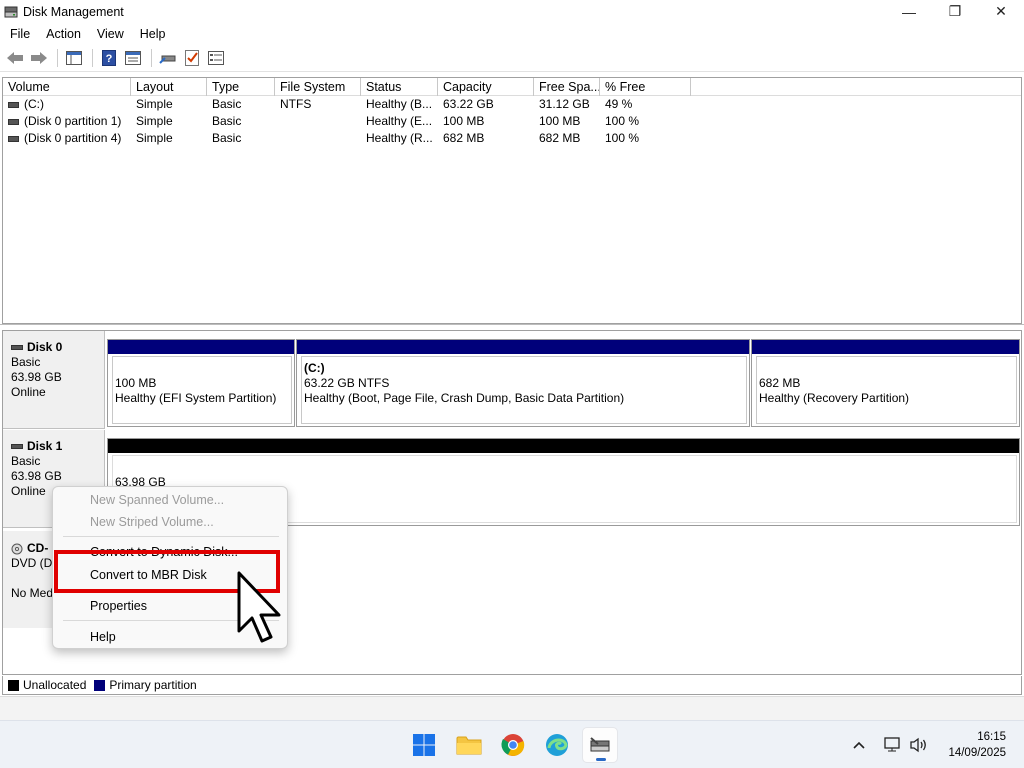  Describe the element at coordinates (512, 685) in the screenshot. I see `legend: Unallocated Primary partition` at that location.